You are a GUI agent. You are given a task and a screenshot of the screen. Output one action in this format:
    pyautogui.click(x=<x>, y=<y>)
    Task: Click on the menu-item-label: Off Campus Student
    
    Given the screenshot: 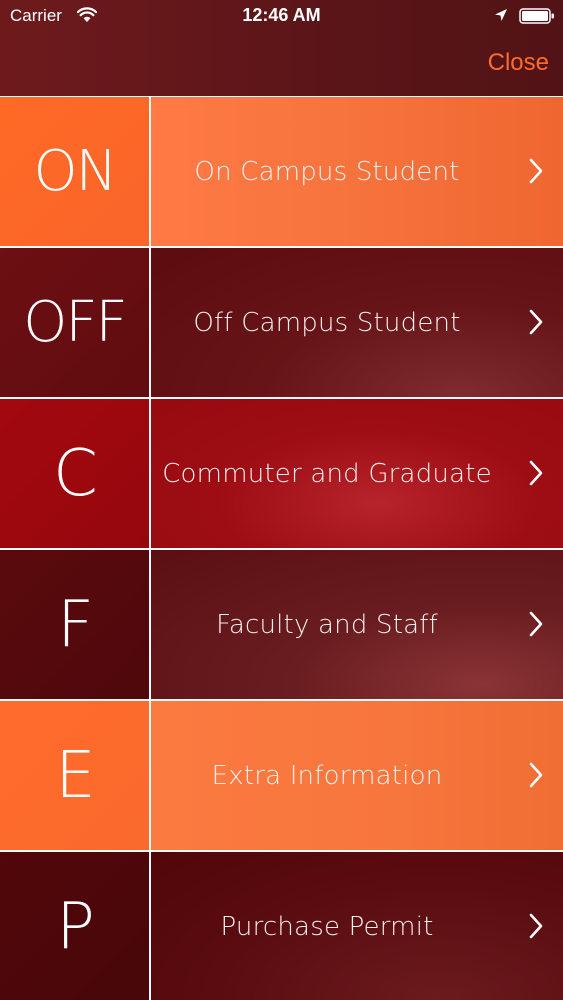 What is the action you would take?
    pyautogui.click(x=327, y=322)
    